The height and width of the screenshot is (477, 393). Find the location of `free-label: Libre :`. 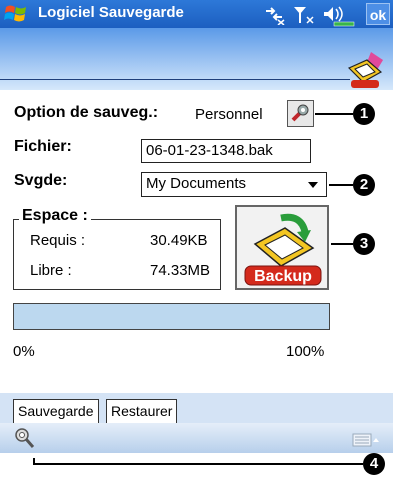

free-label: Libre : is located at coordinates (51, 270).